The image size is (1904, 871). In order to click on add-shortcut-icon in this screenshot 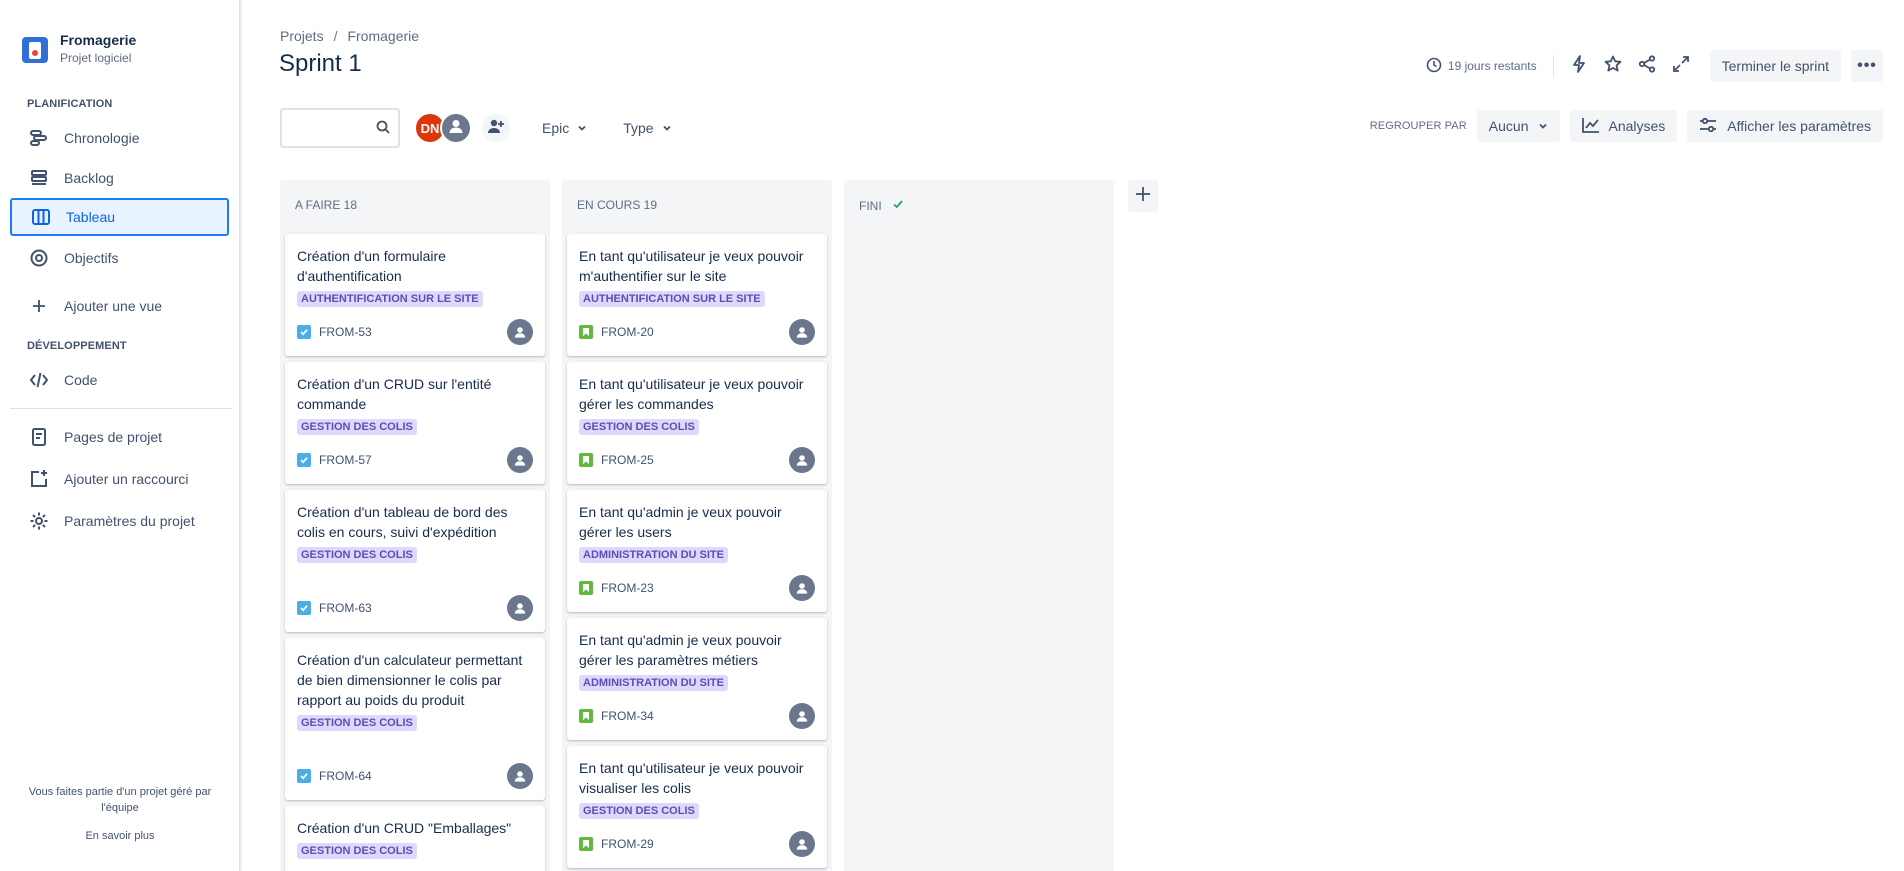, I will do `click(39, 479)`.